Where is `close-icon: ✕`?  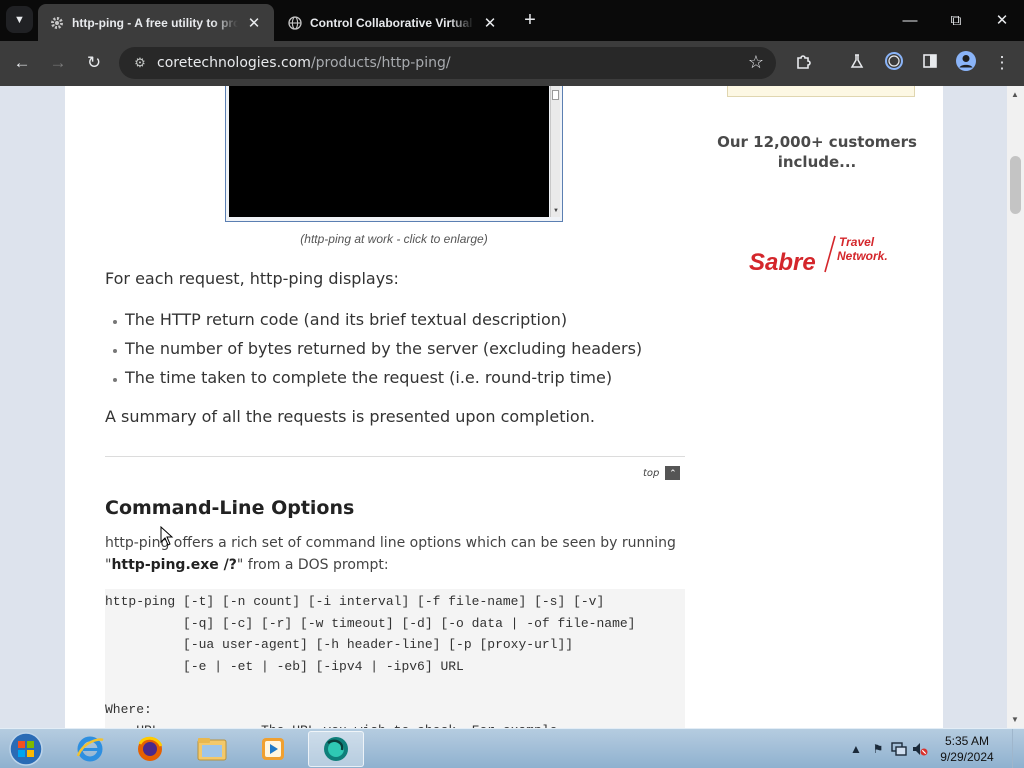 close-icon: ✕ is located at coordinates (1002, 20).